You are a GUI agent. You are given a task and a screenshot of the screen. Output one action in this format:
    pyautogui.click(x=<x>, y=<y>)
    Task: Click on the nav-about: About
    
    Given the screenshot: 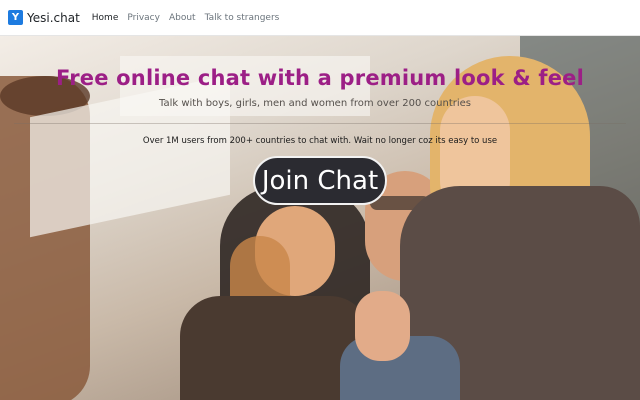 What is the action you would take?
    pyautogui.click(x=182, y=18)
    